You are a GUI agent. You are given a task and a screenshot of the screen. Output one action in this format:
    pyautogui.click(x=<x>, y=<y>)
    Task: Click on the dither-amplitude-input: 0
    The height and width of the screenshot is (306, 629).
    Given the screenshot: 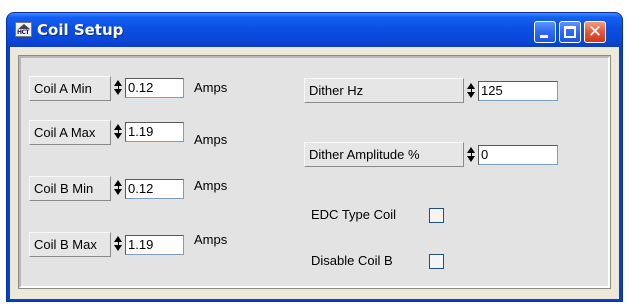 What is the action you would take?
    pyautogui.click(x=518, y=155)
    